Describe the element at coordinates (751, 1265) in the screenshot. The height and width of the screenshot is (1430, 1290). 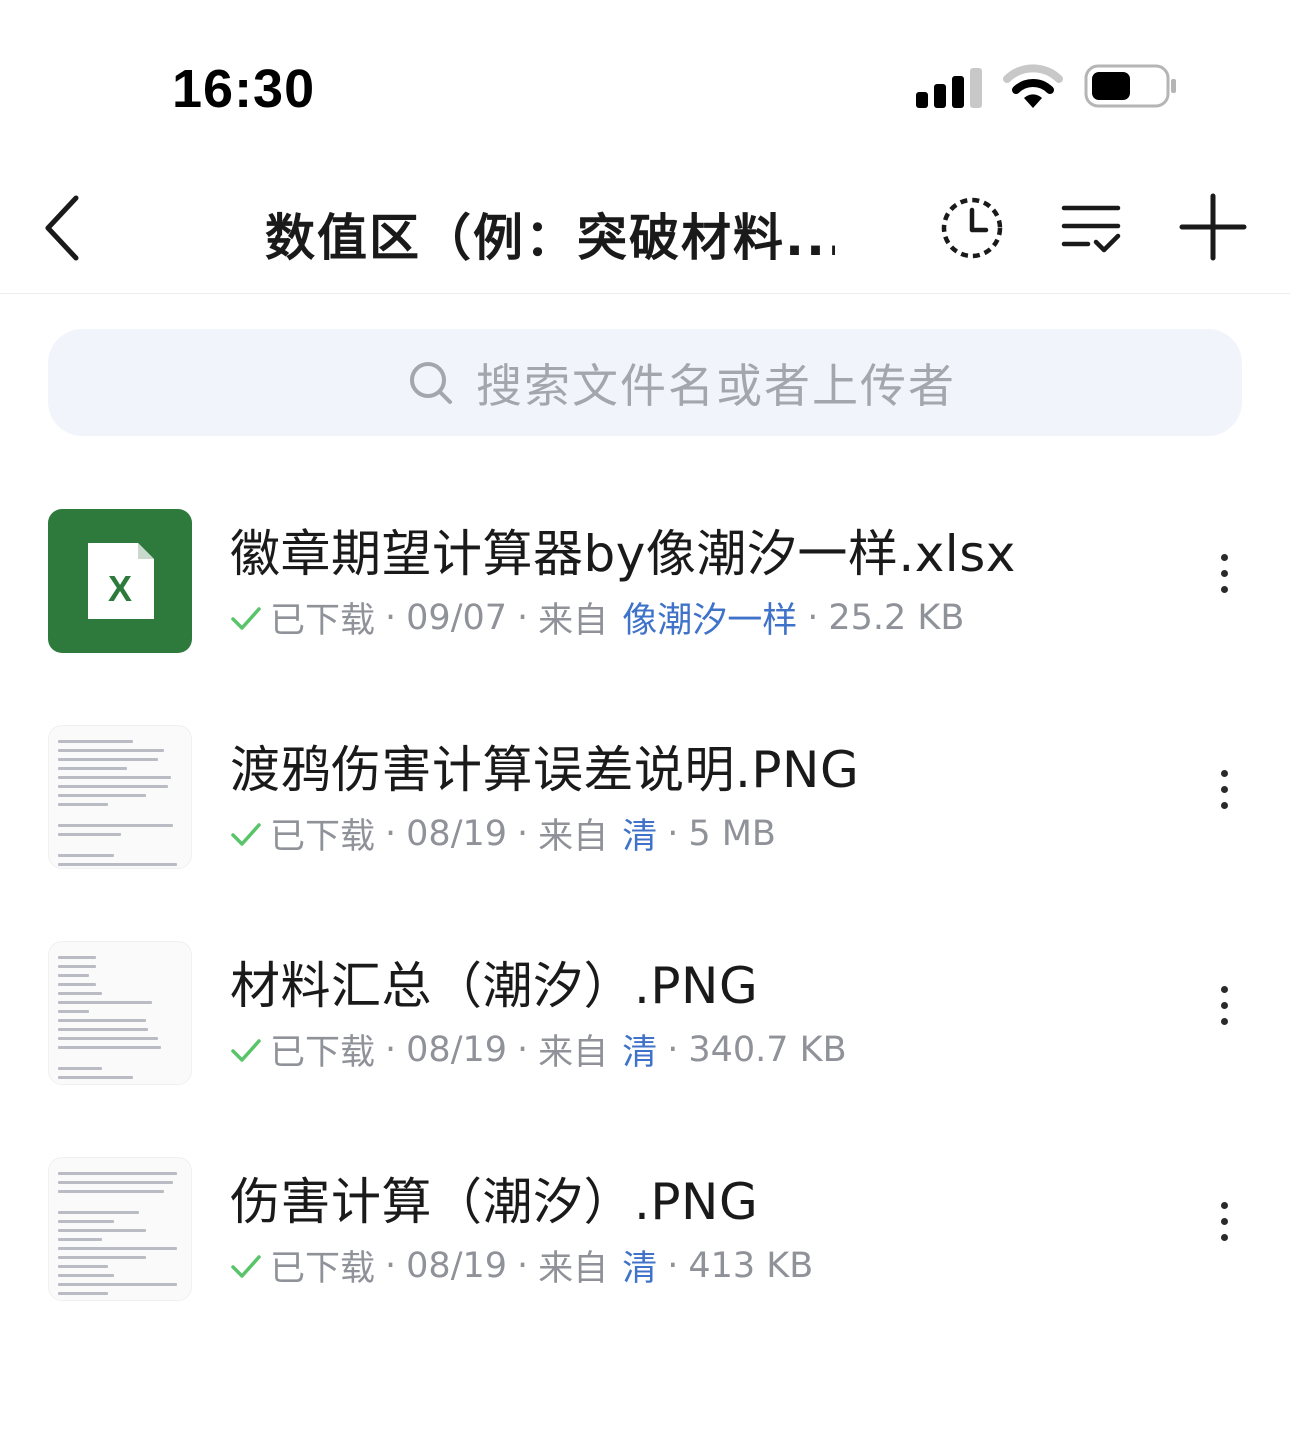
I see `file-size: 413 KB` at that location.